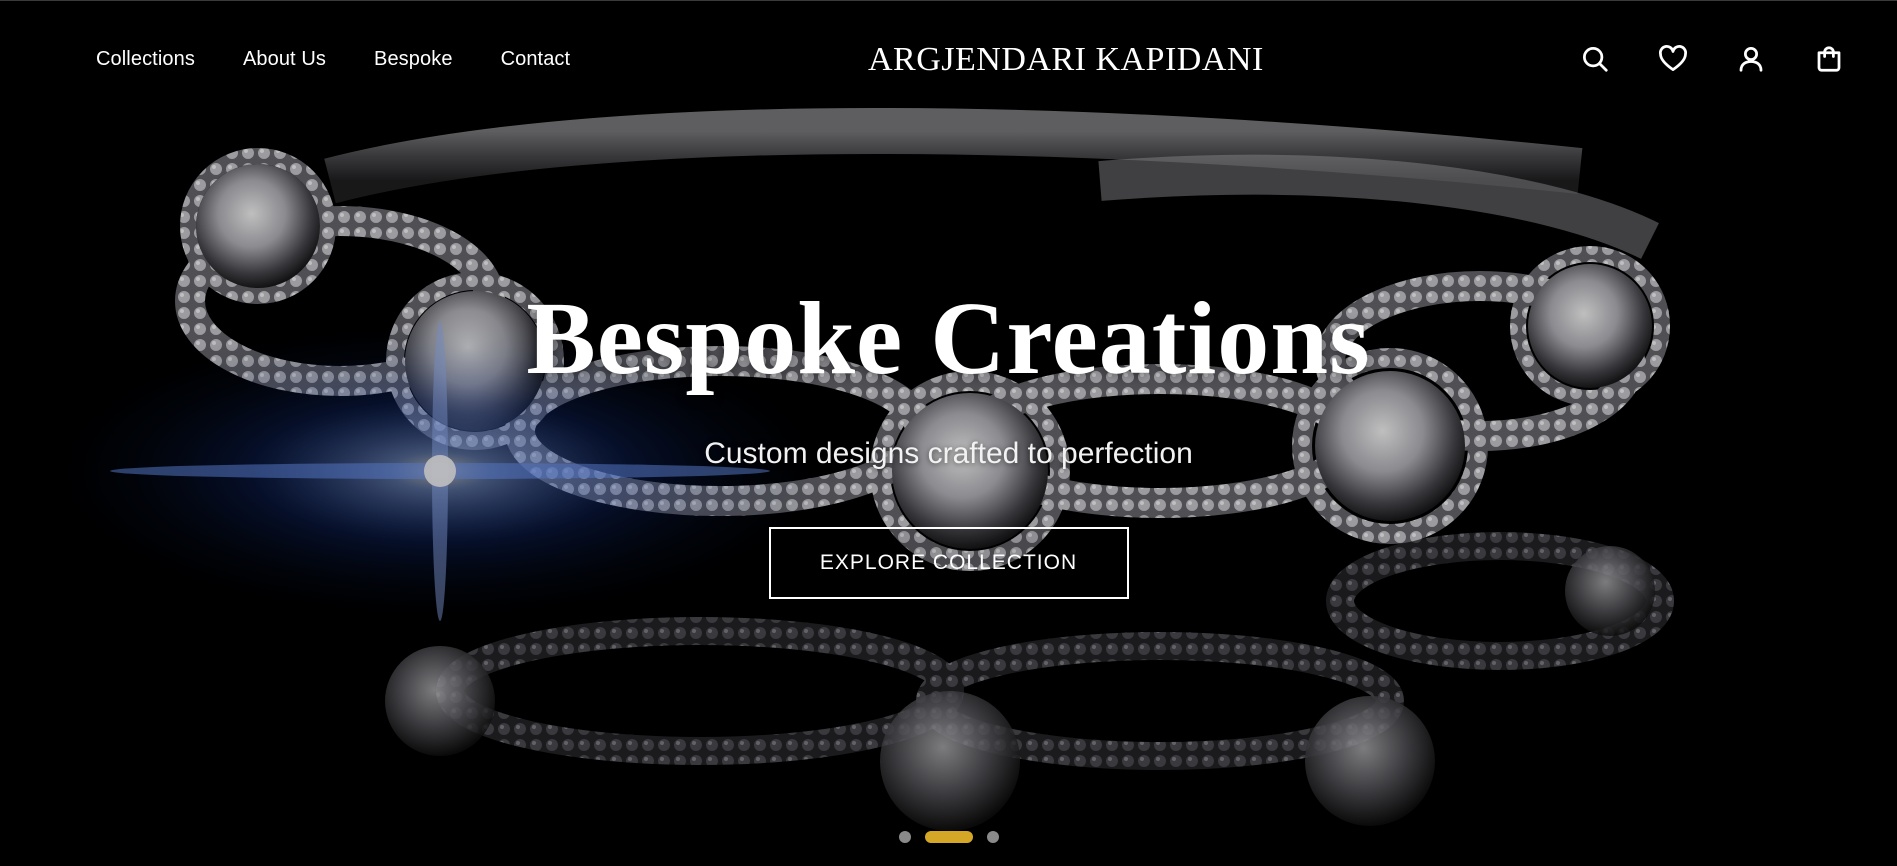 The width and height of the screenshot is (1897, 866). I want to click on cart-button, so click(1829, 59).